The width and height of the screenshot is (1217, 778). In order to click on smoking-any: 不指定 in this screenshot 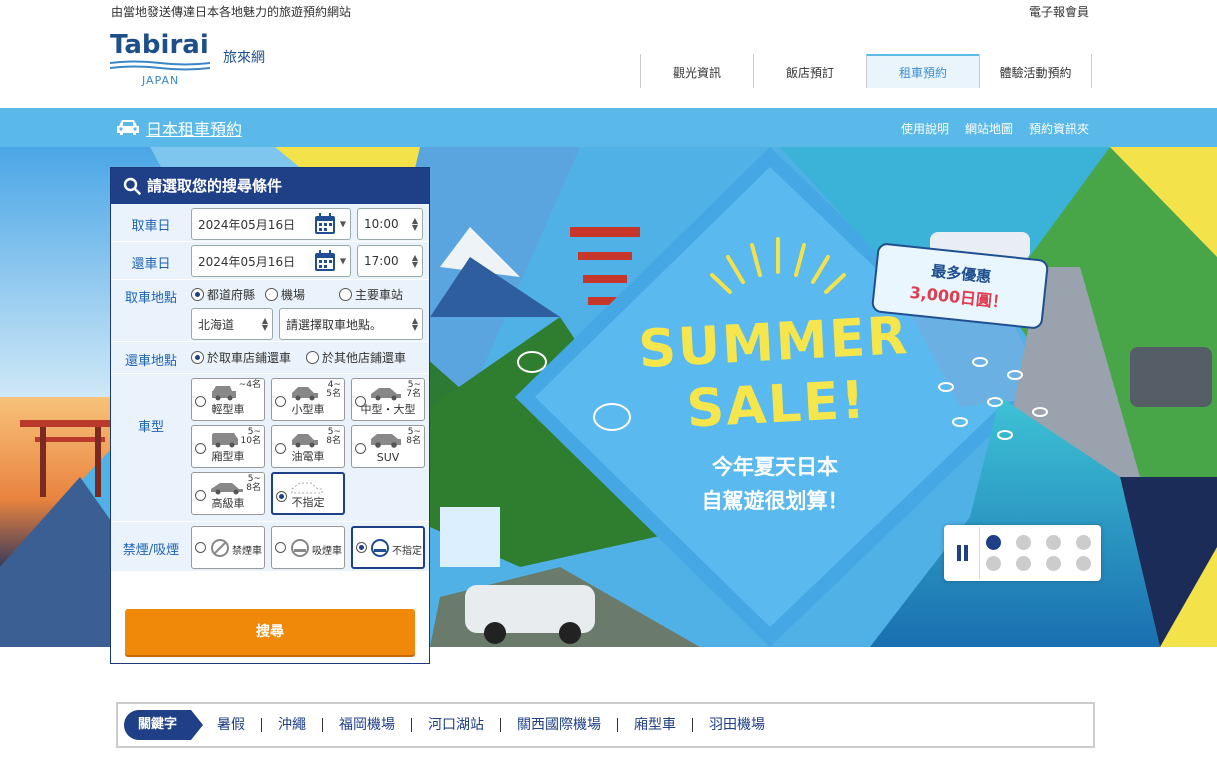, I will do `click(388, 547)`.